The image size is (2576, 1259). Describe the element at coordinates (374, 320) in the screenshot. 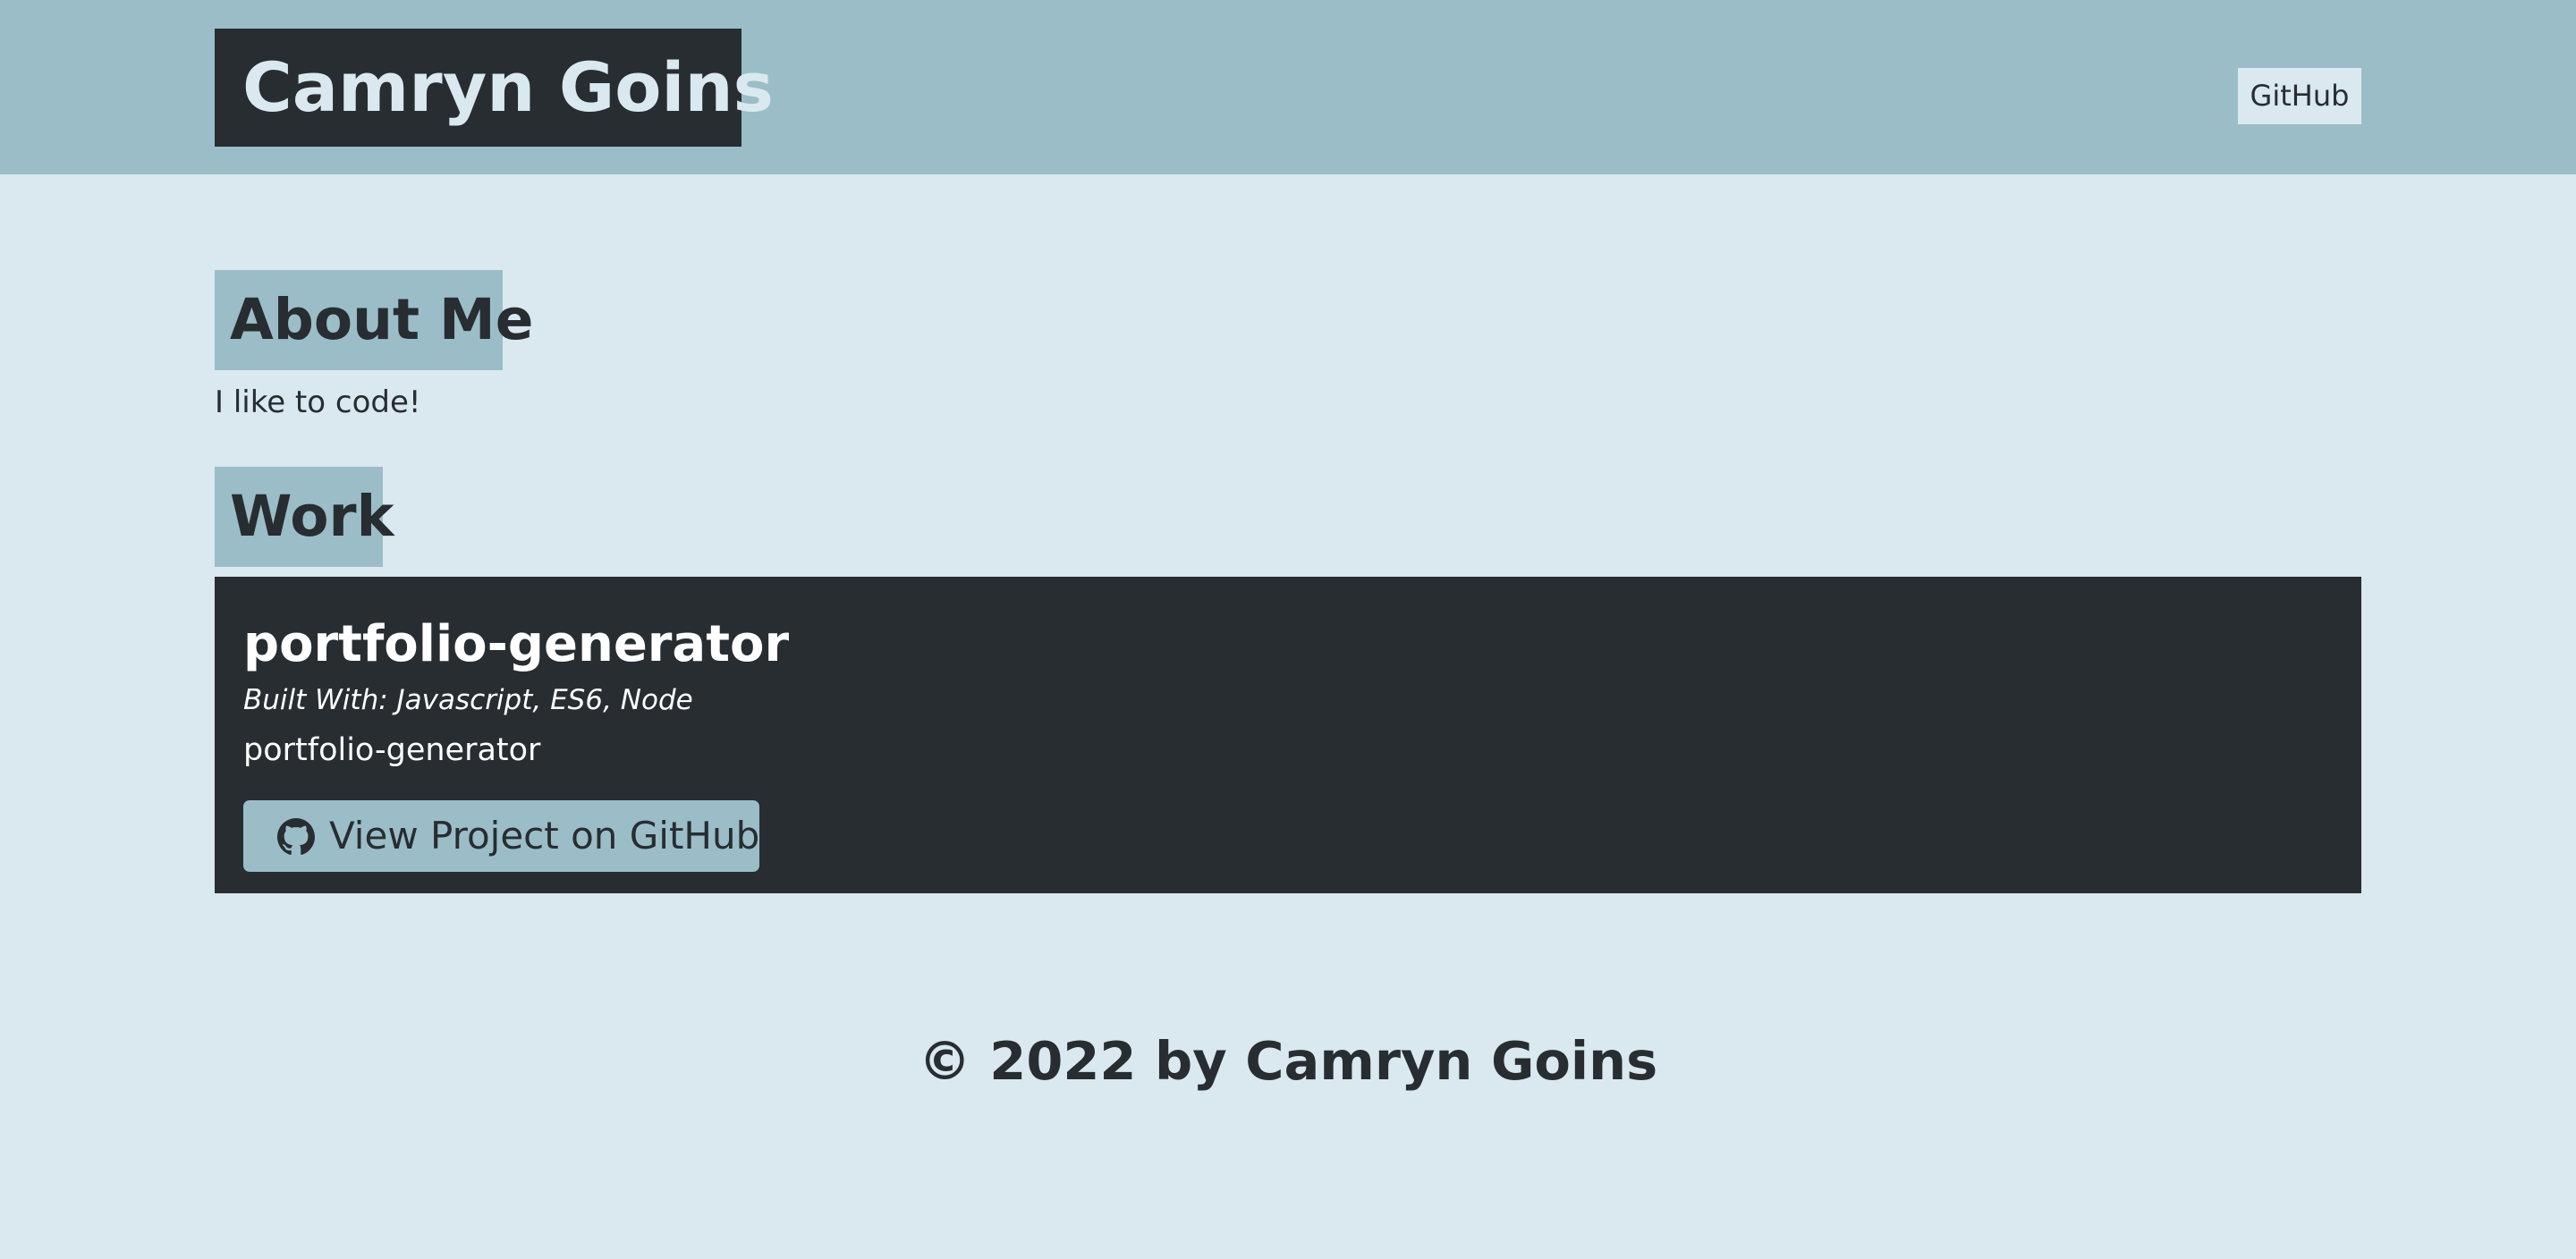

I see `about-heading: About Me` at that location.